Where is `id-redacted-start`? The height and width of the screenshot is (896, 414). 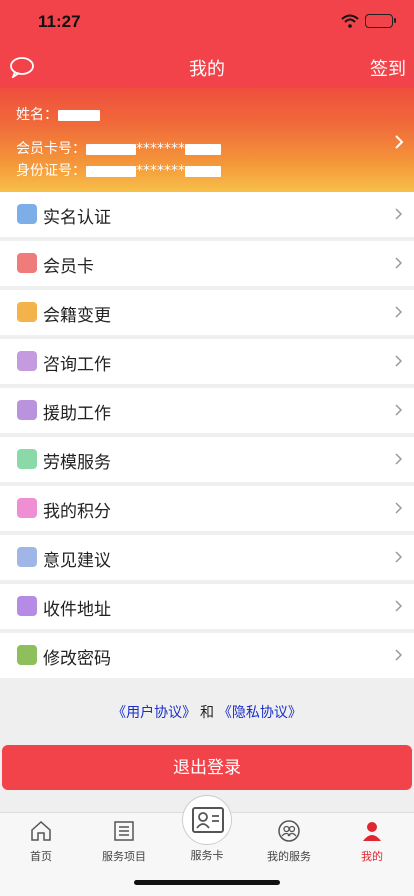 id-redacted-start is located at coordinates (111, 171).